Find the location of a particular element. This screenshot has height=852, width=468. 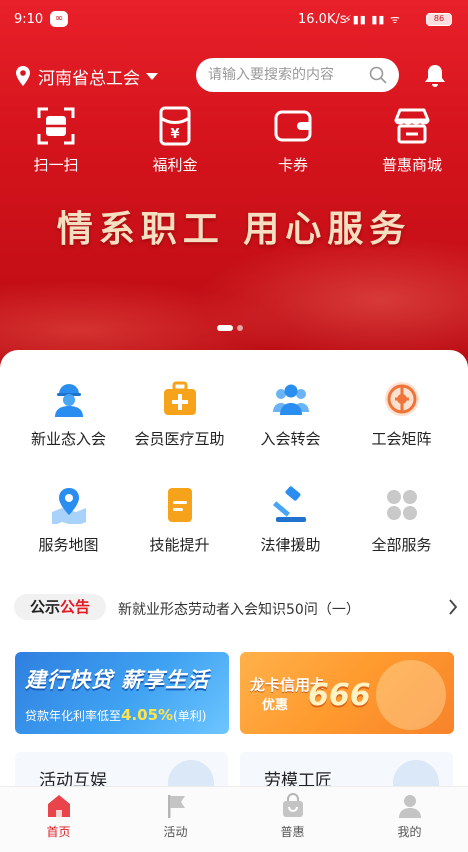

shopping-bag-icon is located at coordinates (292, 805).